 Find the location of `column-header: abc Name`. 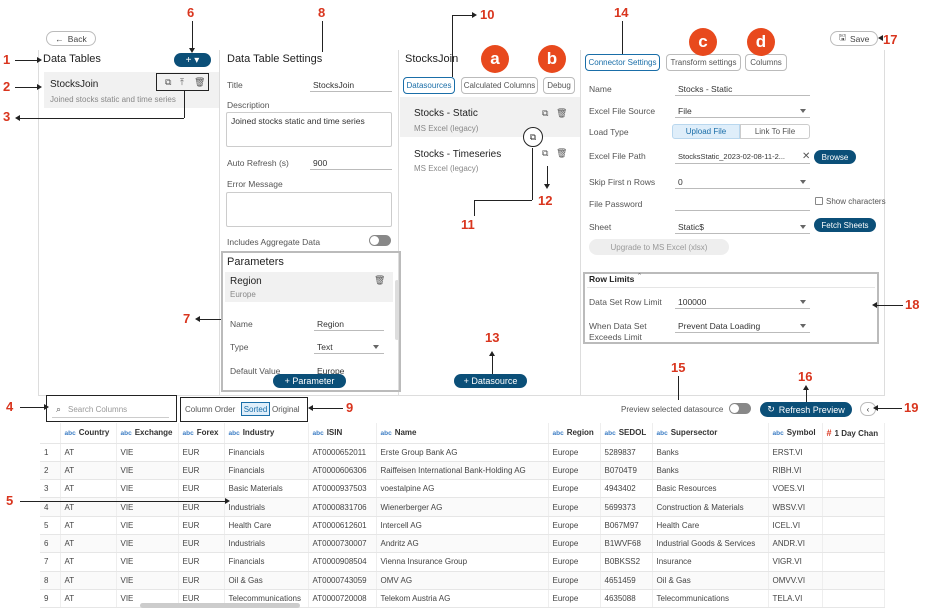

column-header: abc Name is located at coordinates (462, 433).